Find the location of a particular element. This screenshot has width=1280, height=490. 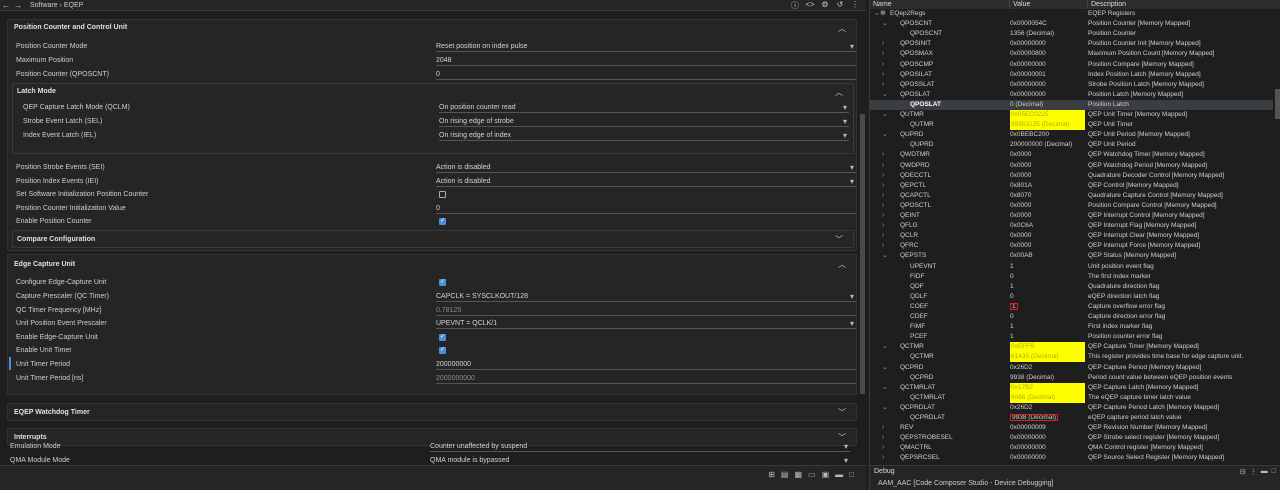

chevron-up-icon: ︿ is located at coordinates (842, 28).